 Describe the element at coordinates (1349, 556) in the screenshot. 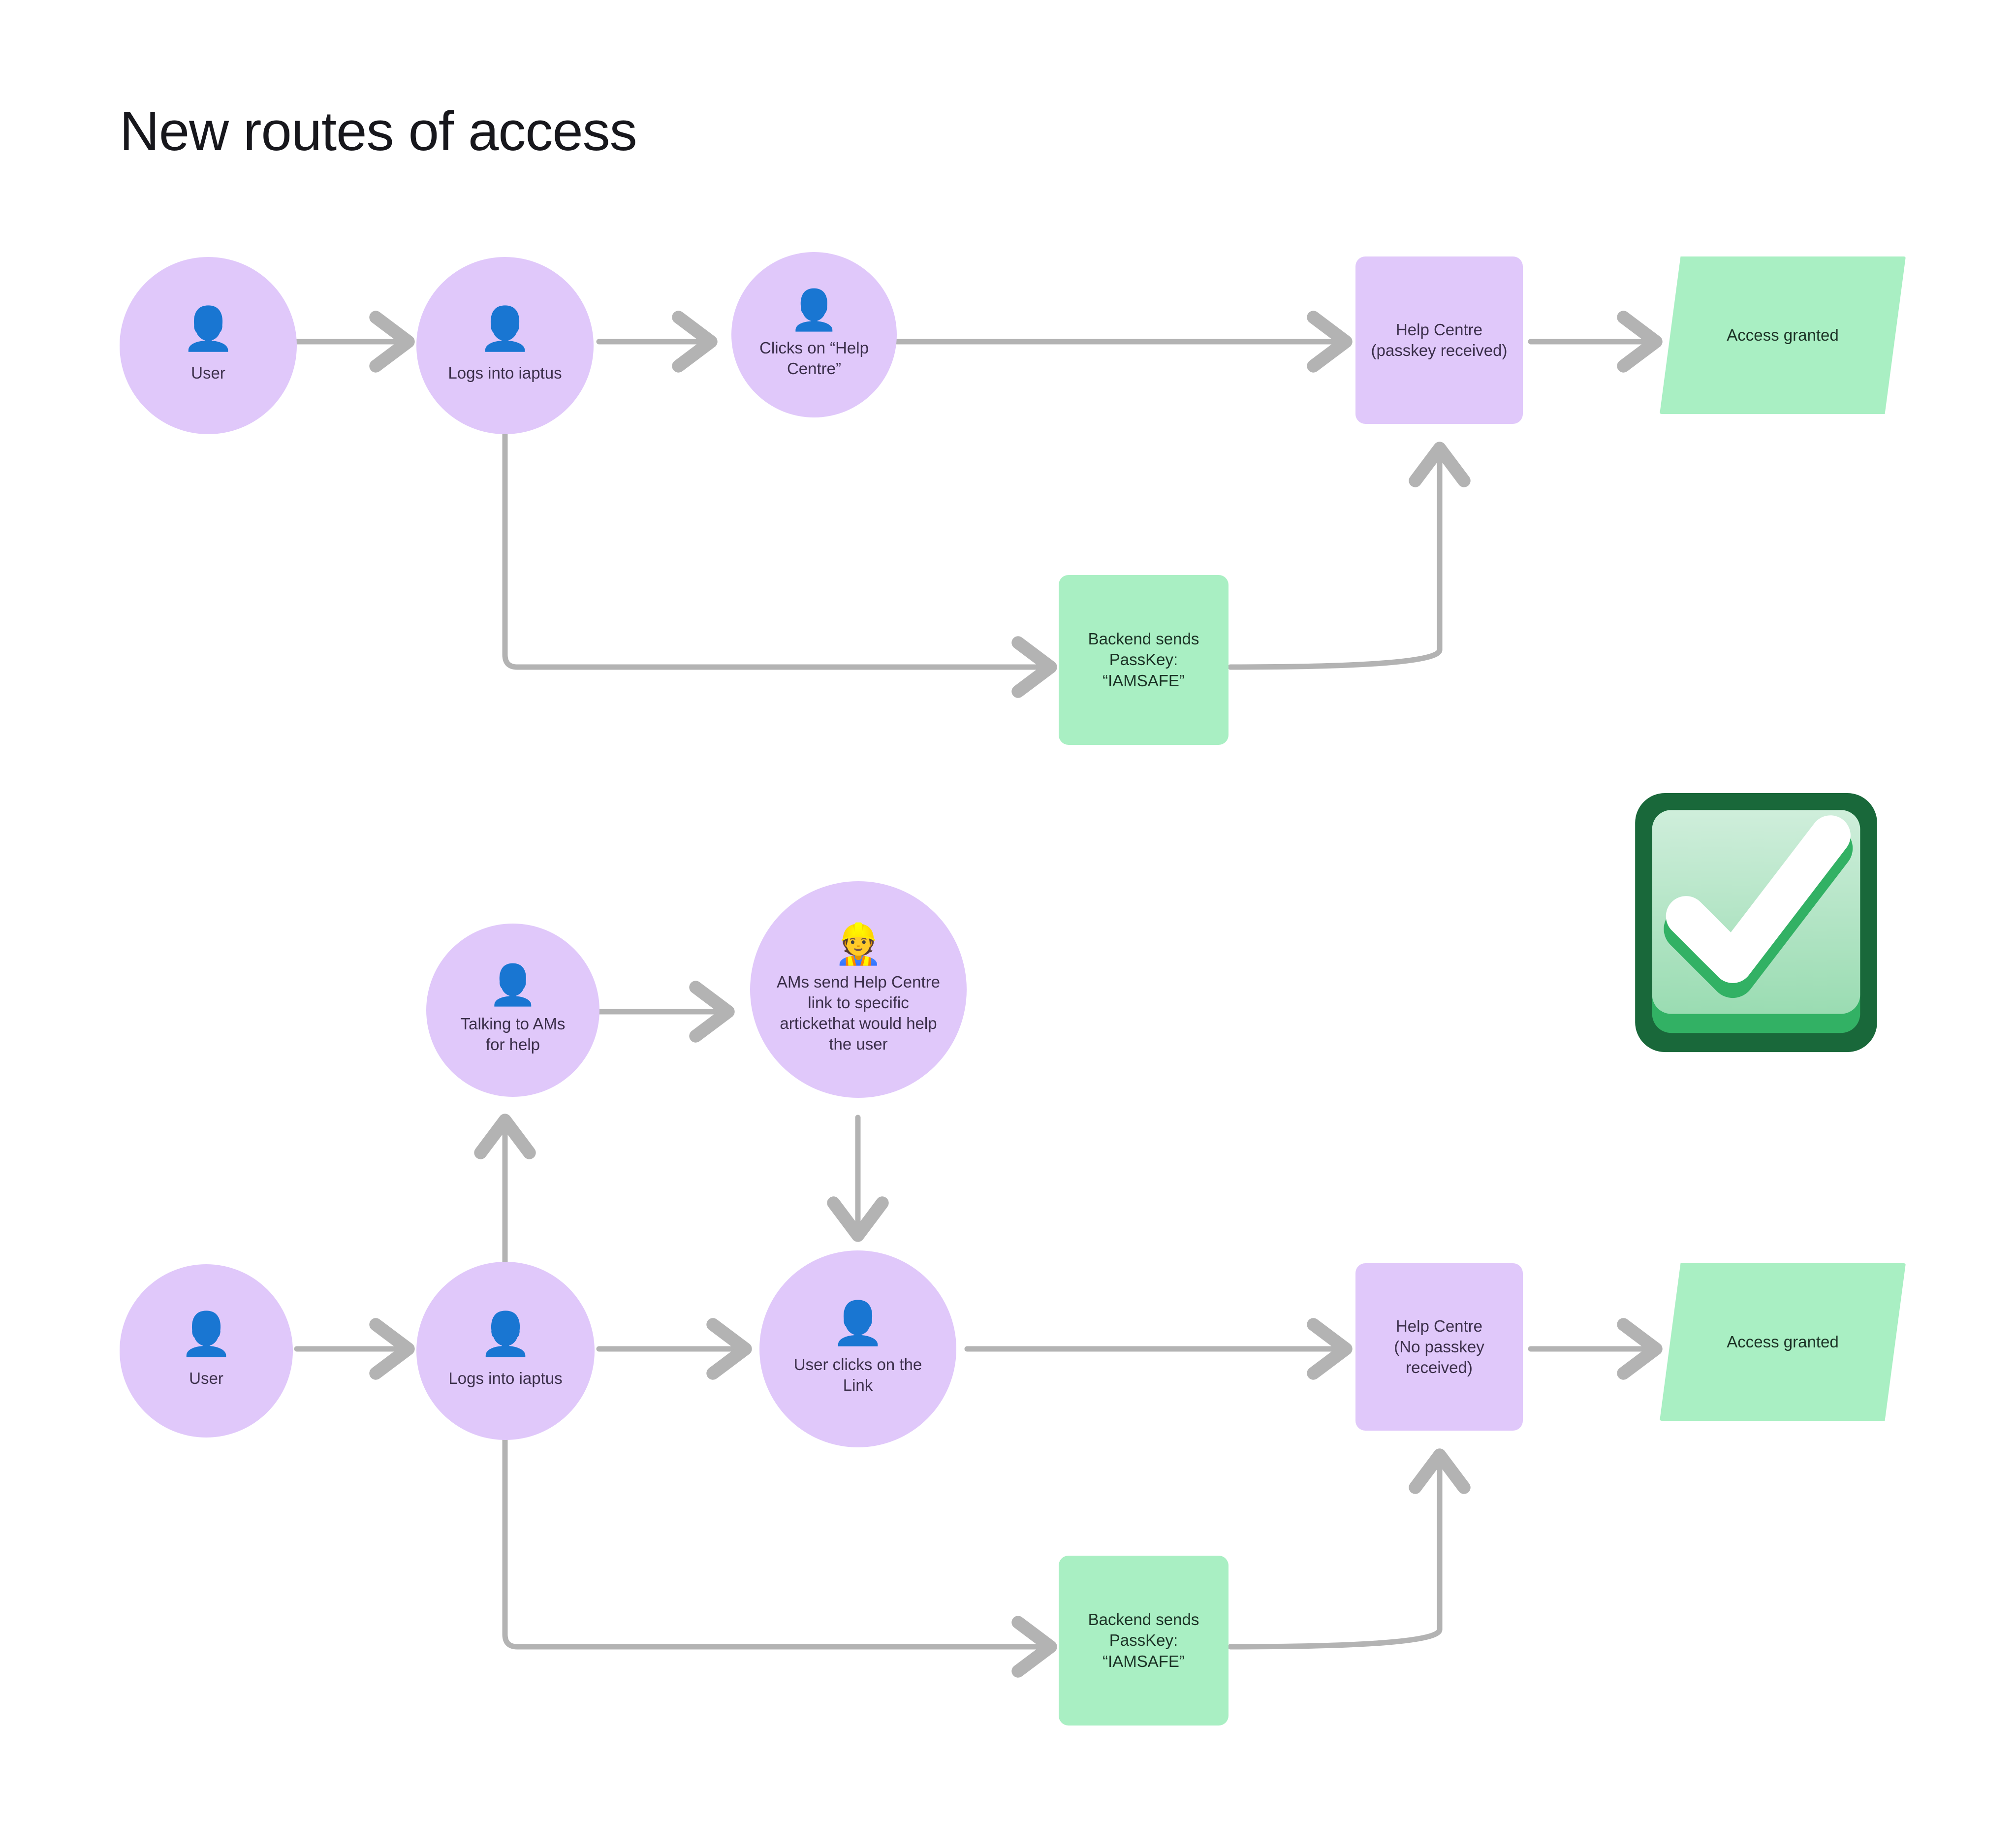

I see `edge-backend1-to-helpcentre1` at that location.